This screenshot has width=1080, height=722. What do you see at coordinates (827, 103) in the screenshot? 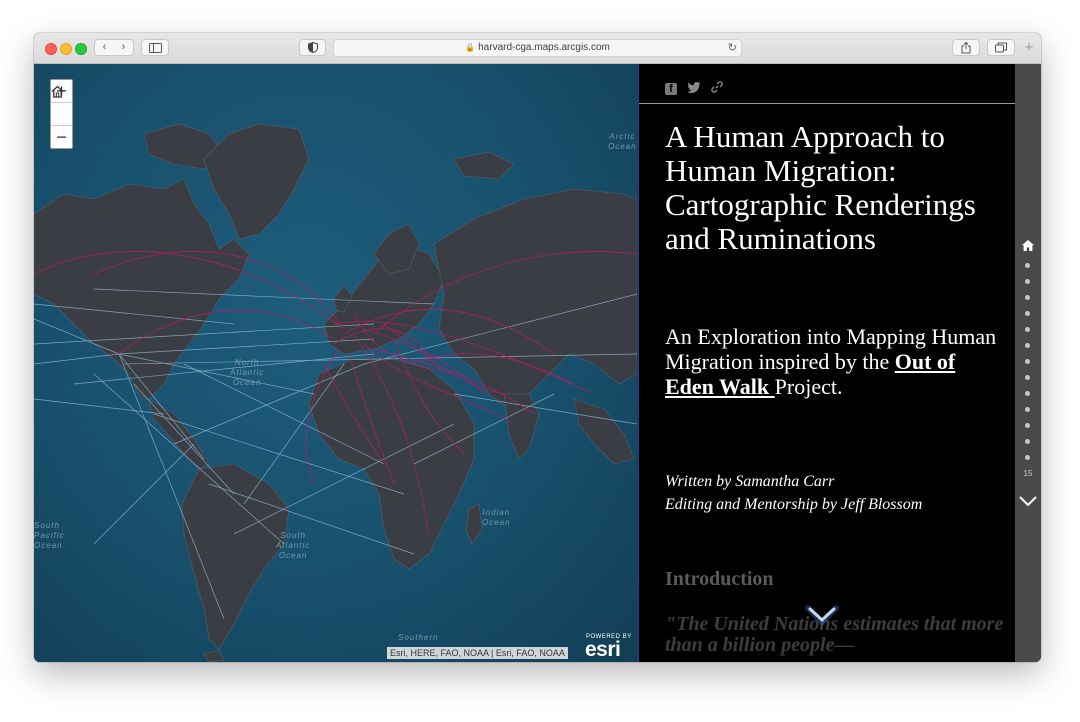
I see `panel-header-rule` at bounding box center [827, 103].